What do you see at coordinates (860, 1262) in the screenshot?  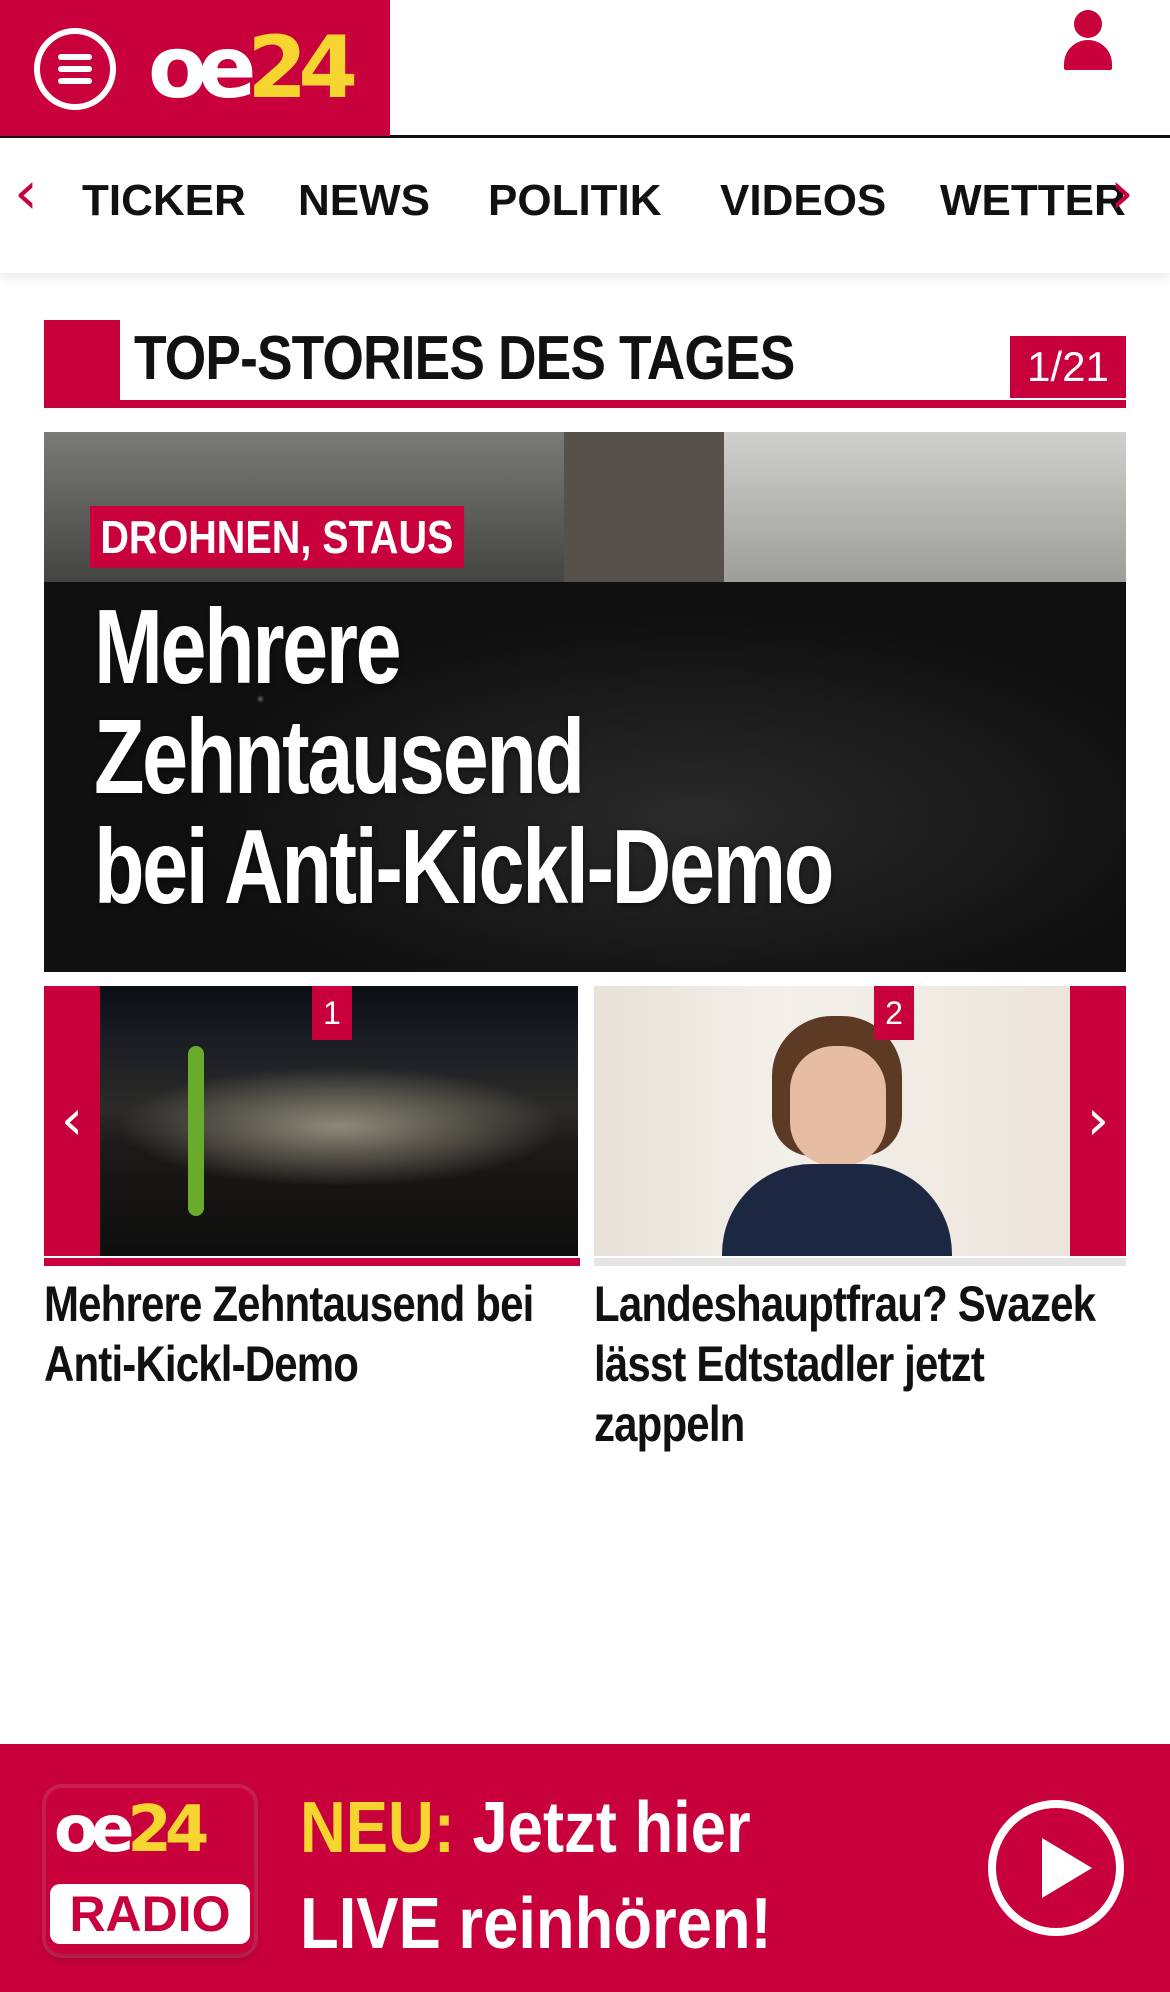 I see `story-indicator` at bounding box center [860, 1262].